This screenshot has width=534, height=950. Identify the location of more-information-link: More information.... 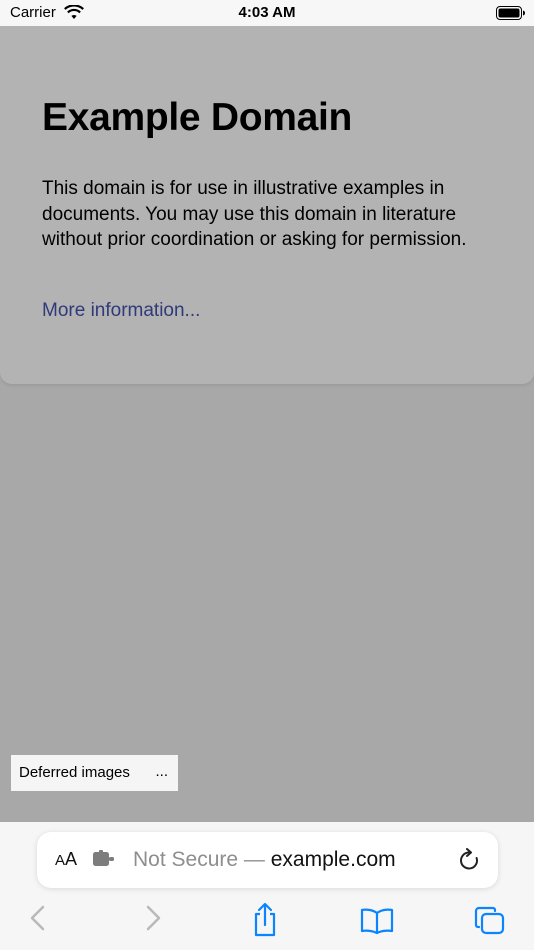
(121, 311).